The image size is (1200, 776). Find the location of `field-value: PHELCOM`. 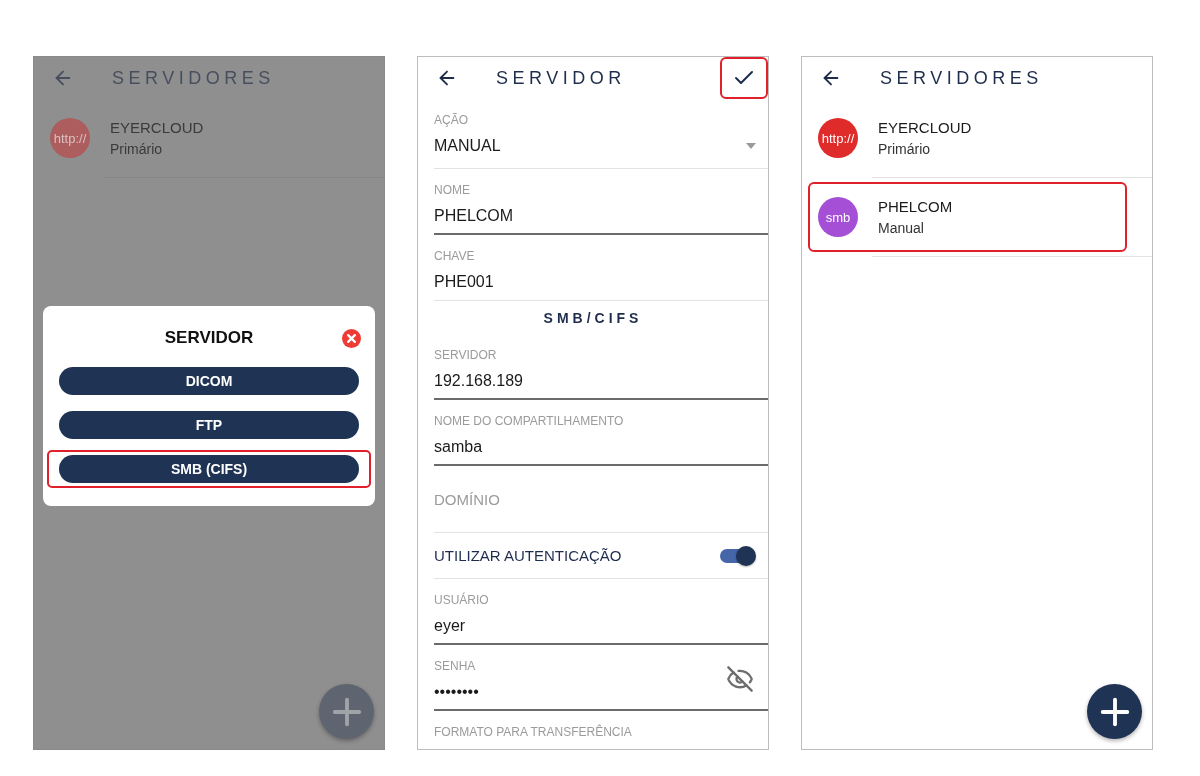

field-value: PHELCOM is located at coordinates (474, 216).